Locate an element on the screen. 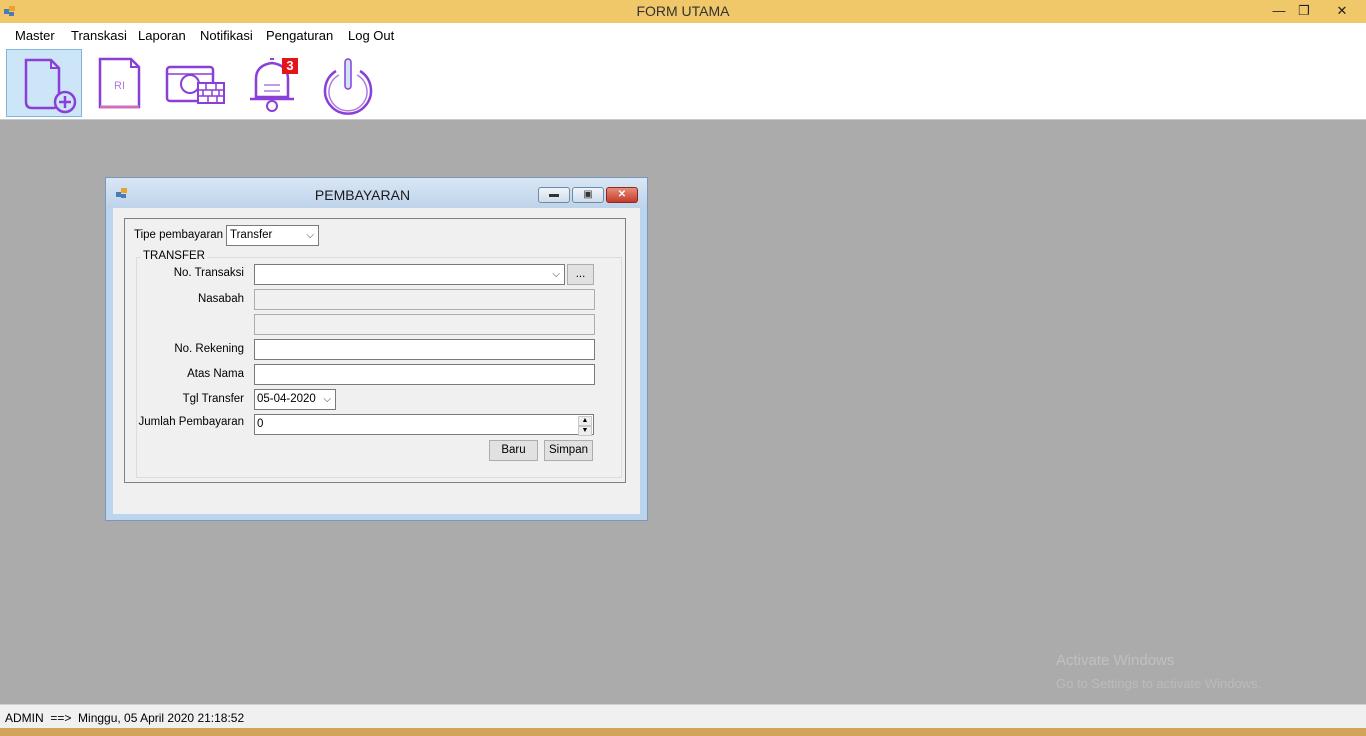 The image size is (1366, 736). nasabah-field is located at coordinates (424, 299).